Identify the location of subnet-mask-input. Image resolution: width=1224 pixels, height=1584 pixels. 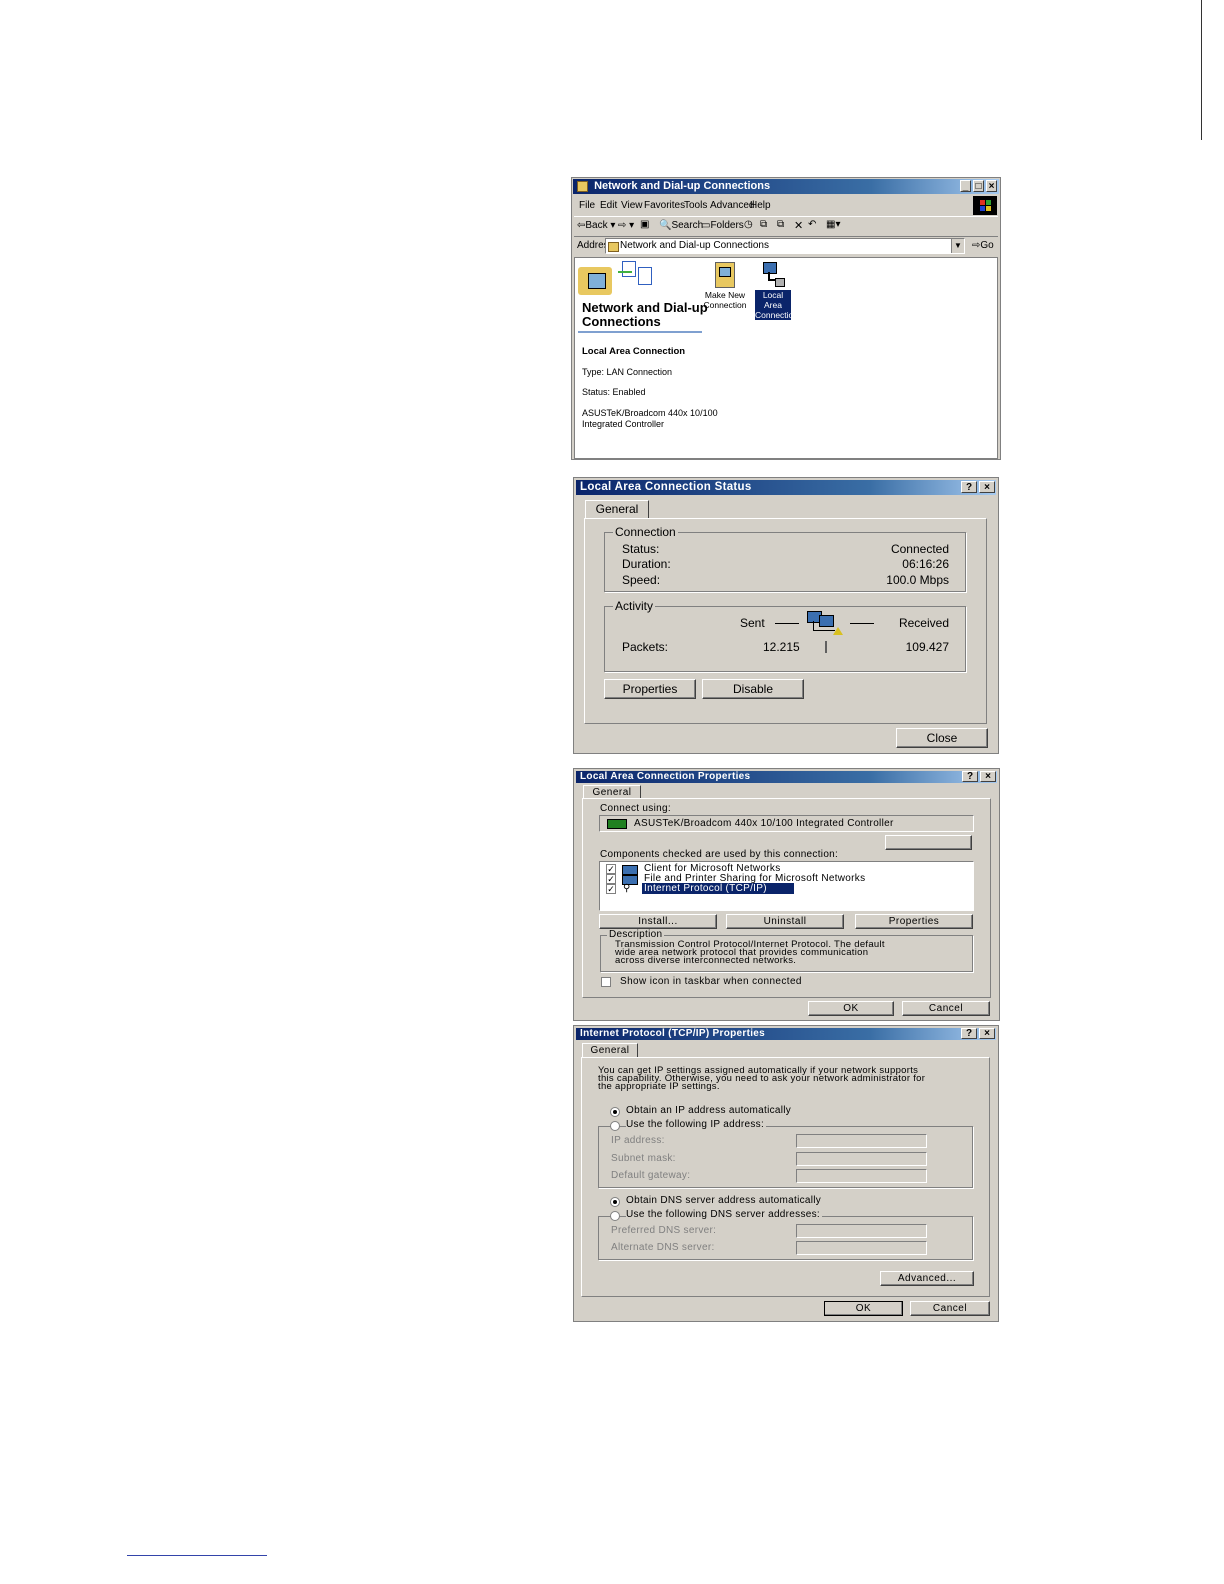
(861, 1159).